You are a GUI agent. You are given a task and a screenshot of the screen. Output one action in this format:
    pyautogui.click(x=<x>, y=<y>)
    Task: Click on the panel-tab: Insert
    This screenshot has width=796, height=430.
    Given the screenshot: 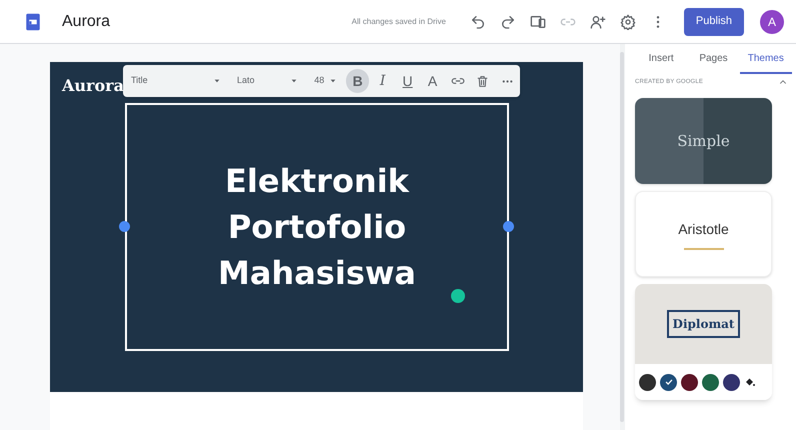 What is the action you would take?
    pyautogui.click(x=661, y=62)
    